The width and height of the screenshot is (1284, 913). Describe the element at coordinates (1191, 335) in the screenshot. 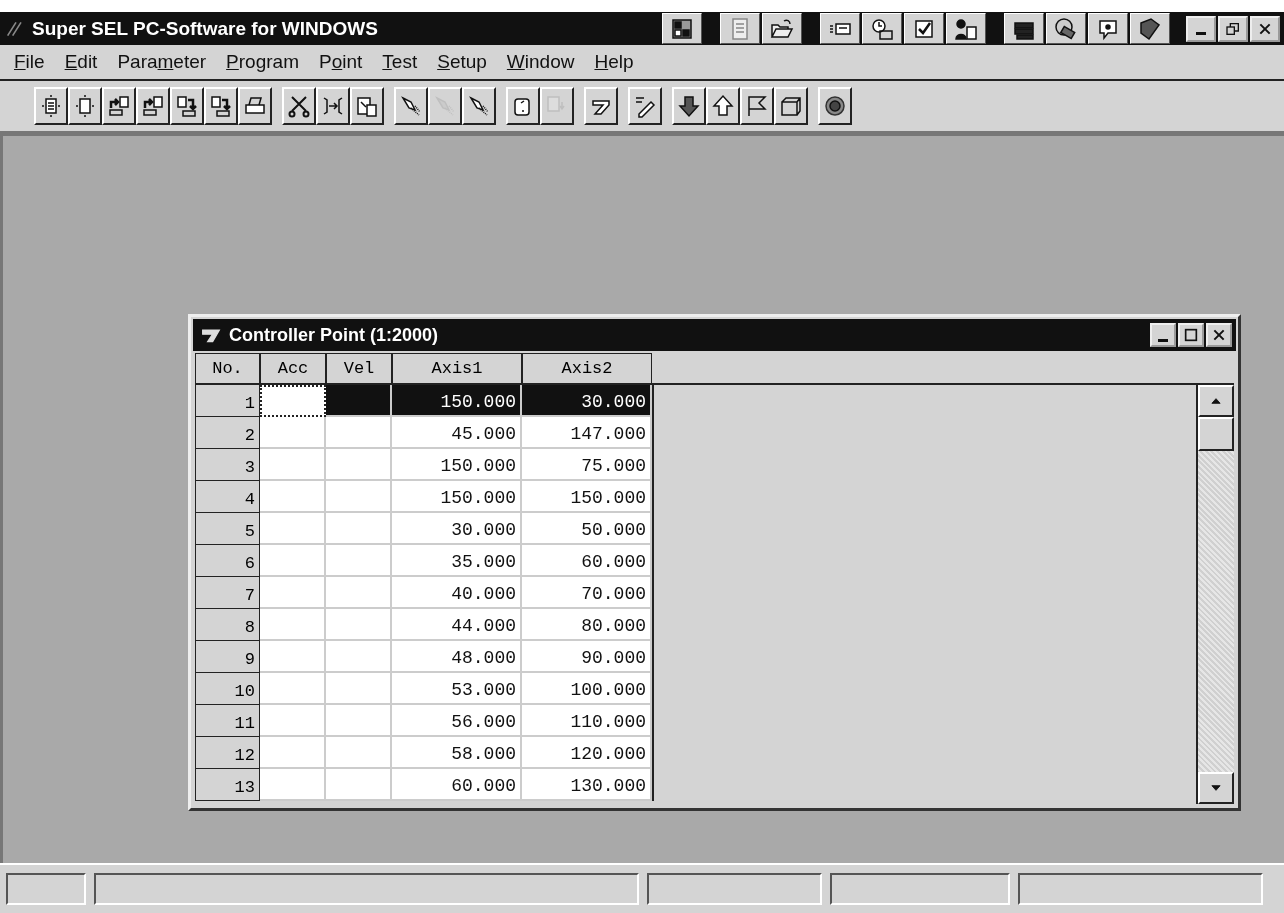

I see `maximize-button` at that location.